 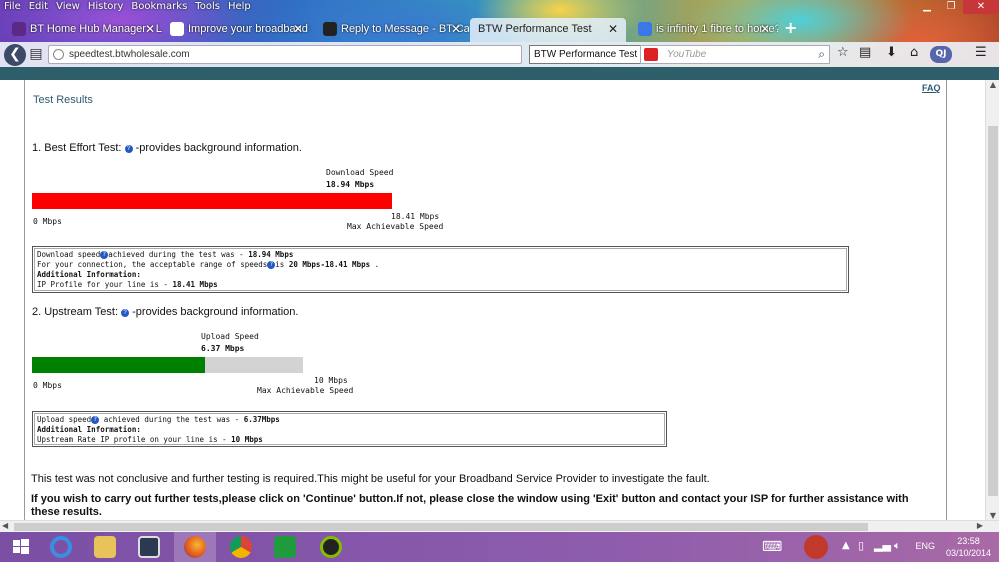 I want to click on profile-badge: QJ, so click(x=941, y=54).